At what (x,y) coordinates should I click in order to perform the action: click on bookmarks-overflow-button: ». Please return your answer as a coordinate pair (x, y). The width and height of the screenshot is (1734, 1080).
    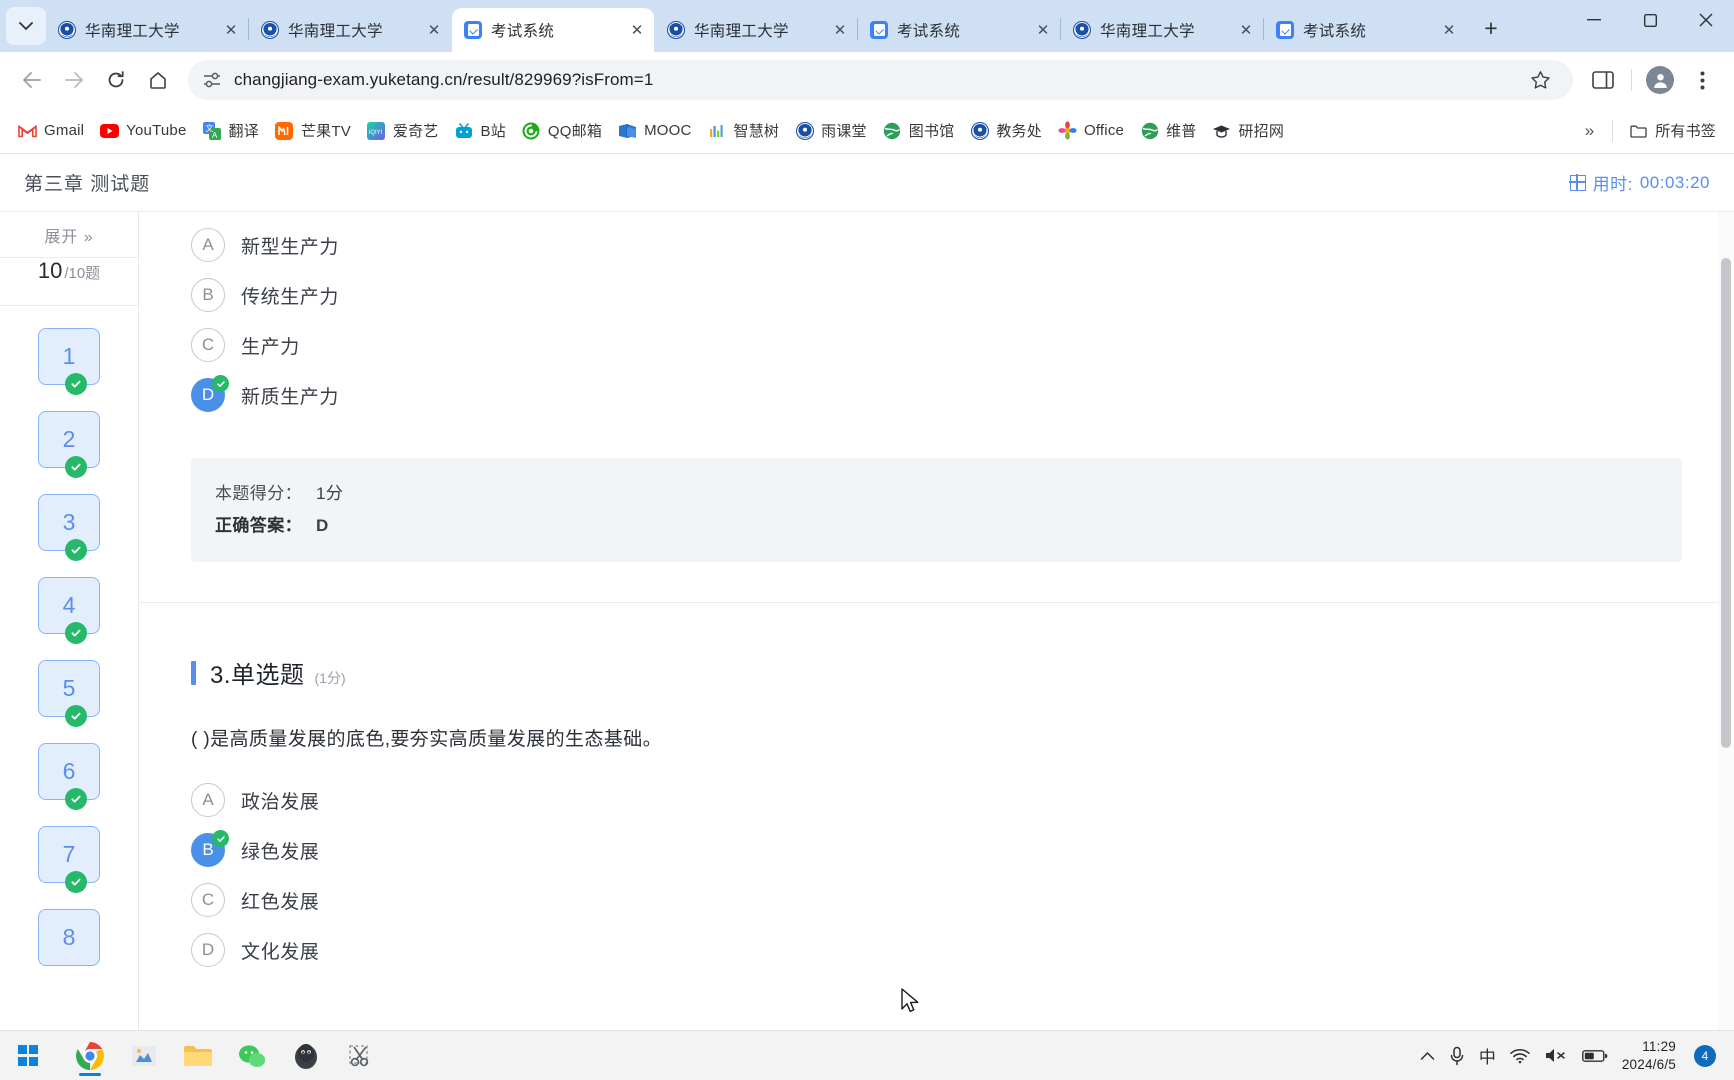
    Looking at the image, I should click on (1589, 131).